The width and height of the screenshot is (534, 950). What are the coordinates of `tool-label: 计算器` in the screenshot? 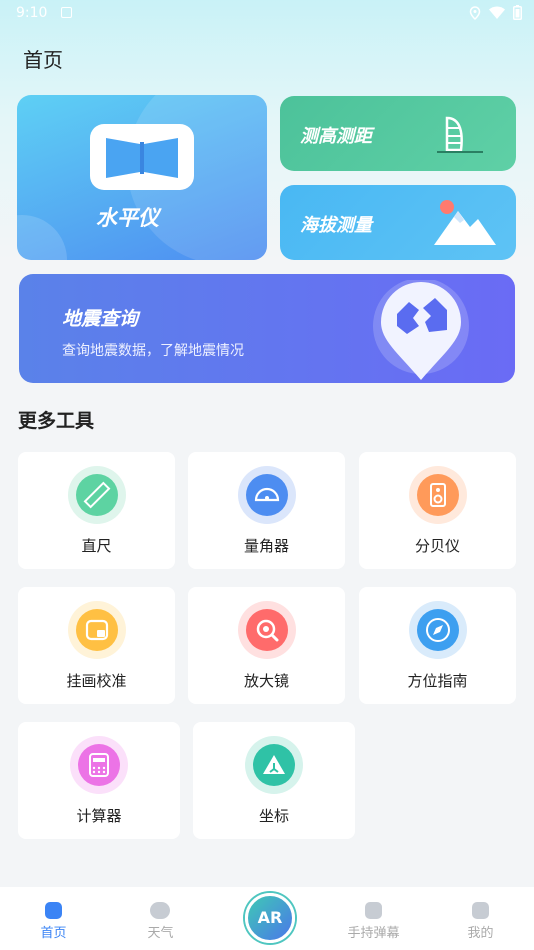 It's located at (99, 816).